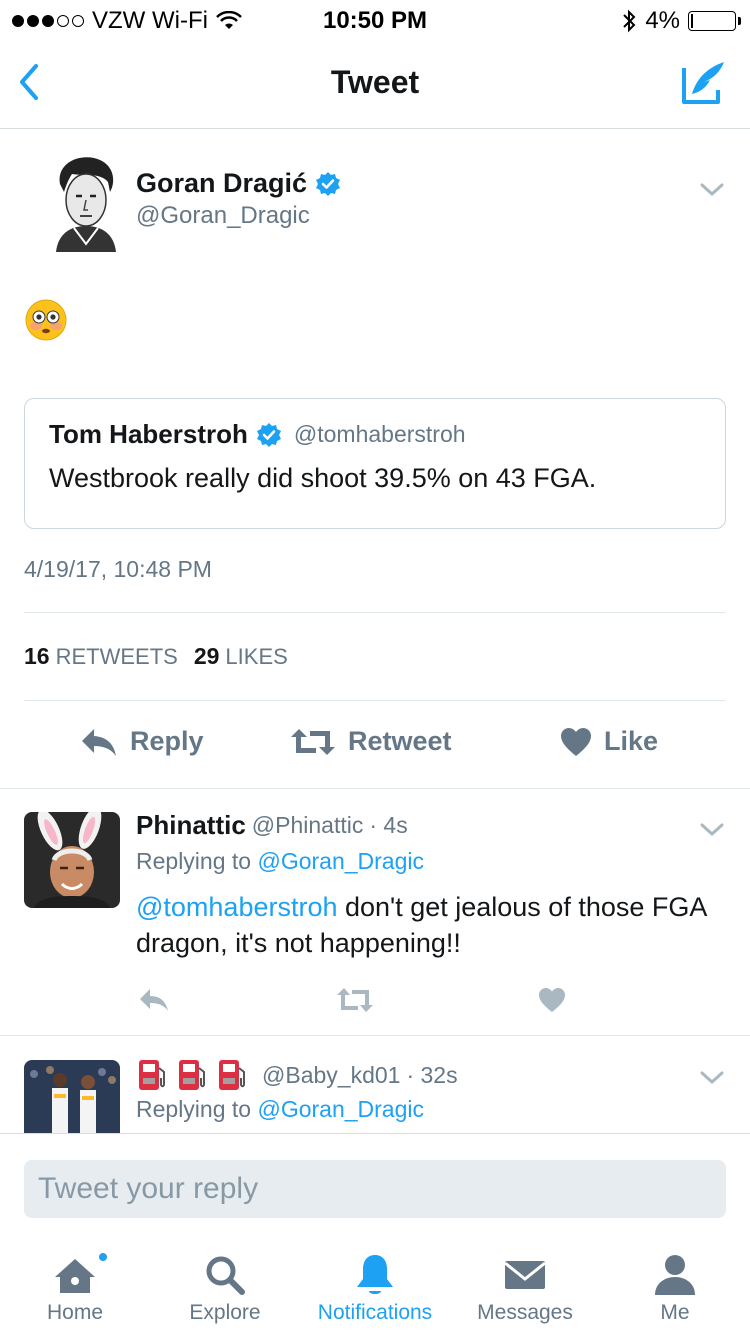 This screenshot has height=1334, width=750. What do you see at coordinates (631, 741) in the screenshot?
I see `like-label: Like` at bounding box center [631, 741].